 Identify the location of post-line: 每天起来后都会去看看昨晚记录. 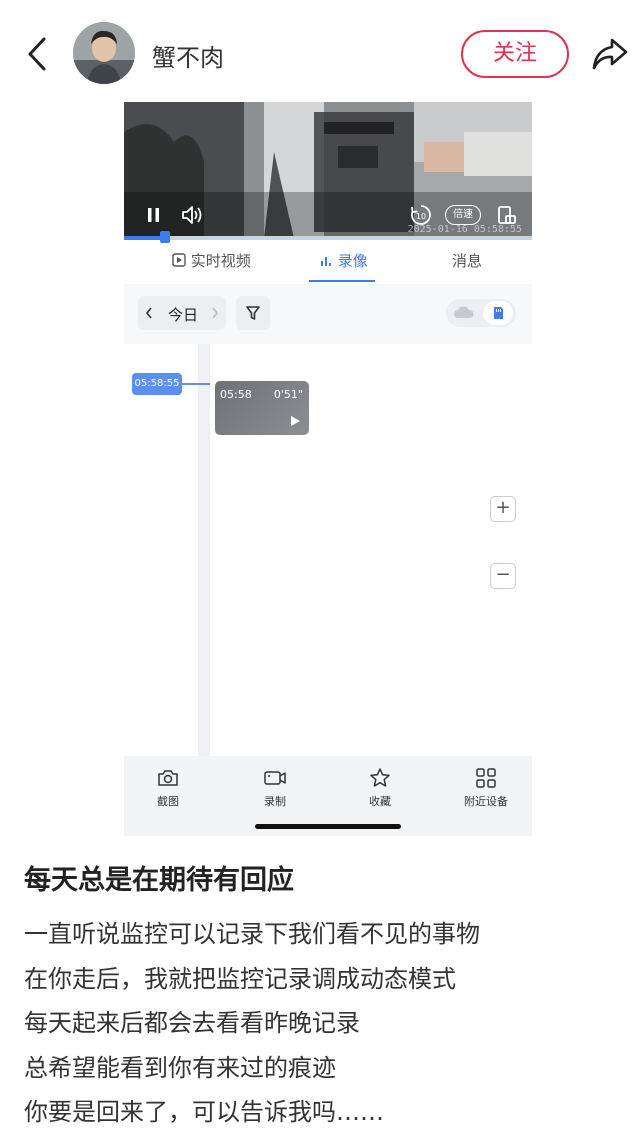
(192, 1023).